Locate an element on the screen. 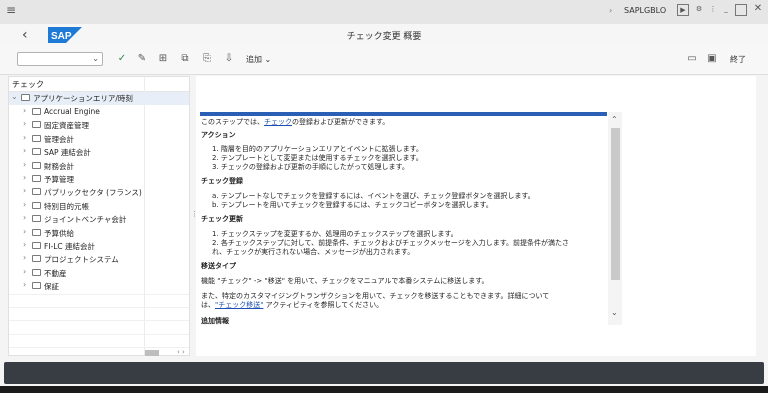 The height and width of the screenshot is (393, 768). transport-icon: ⇩ is located at coordinates (229, 59).